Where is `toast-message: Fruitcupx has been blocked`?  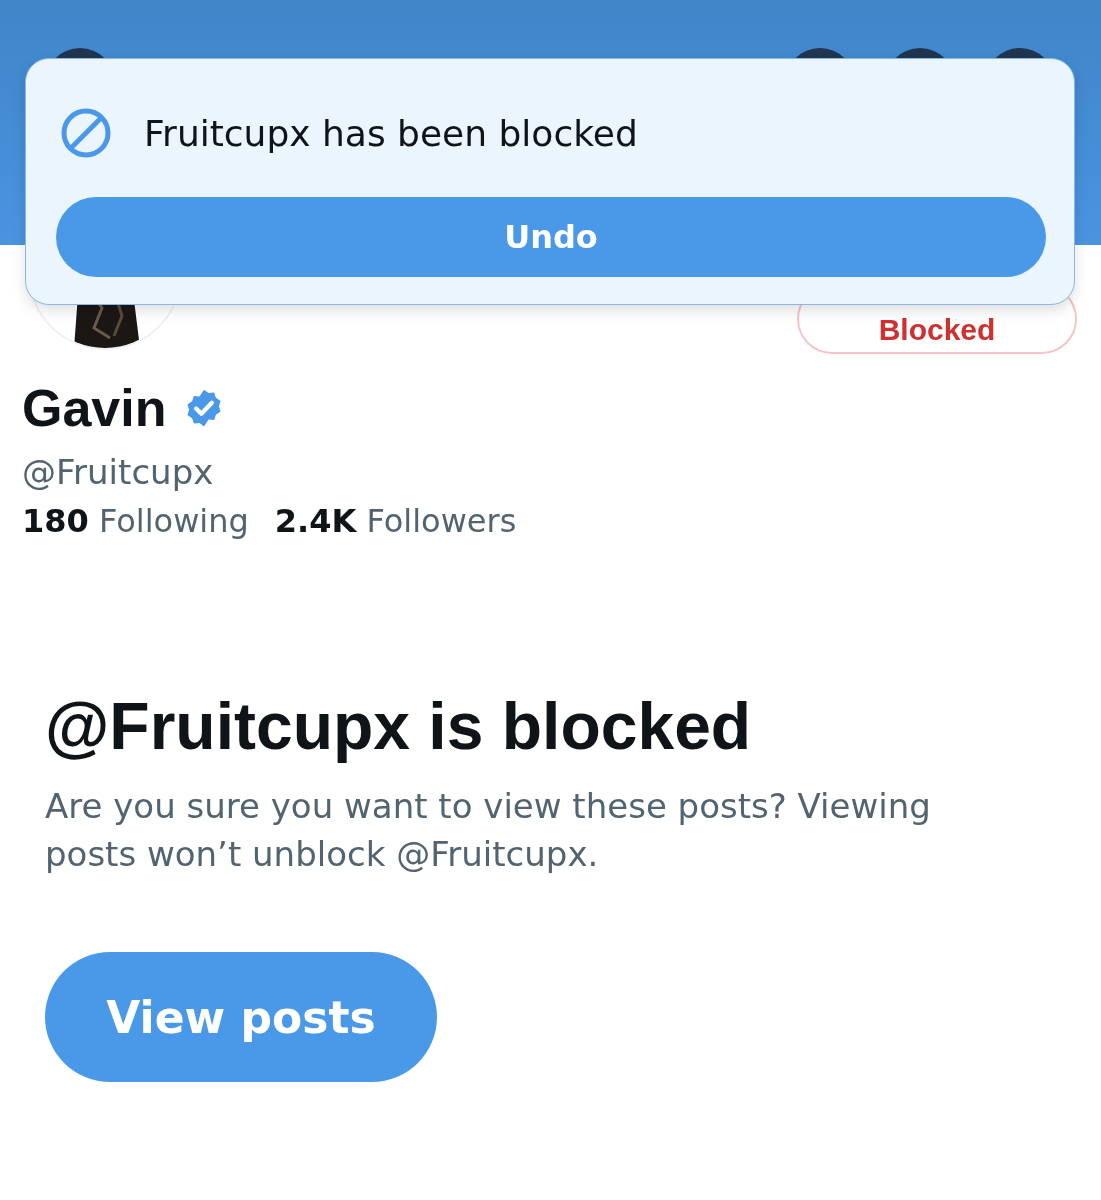
toast-message: Fruitcupx has been blocked is located at coordinates (391, 133).